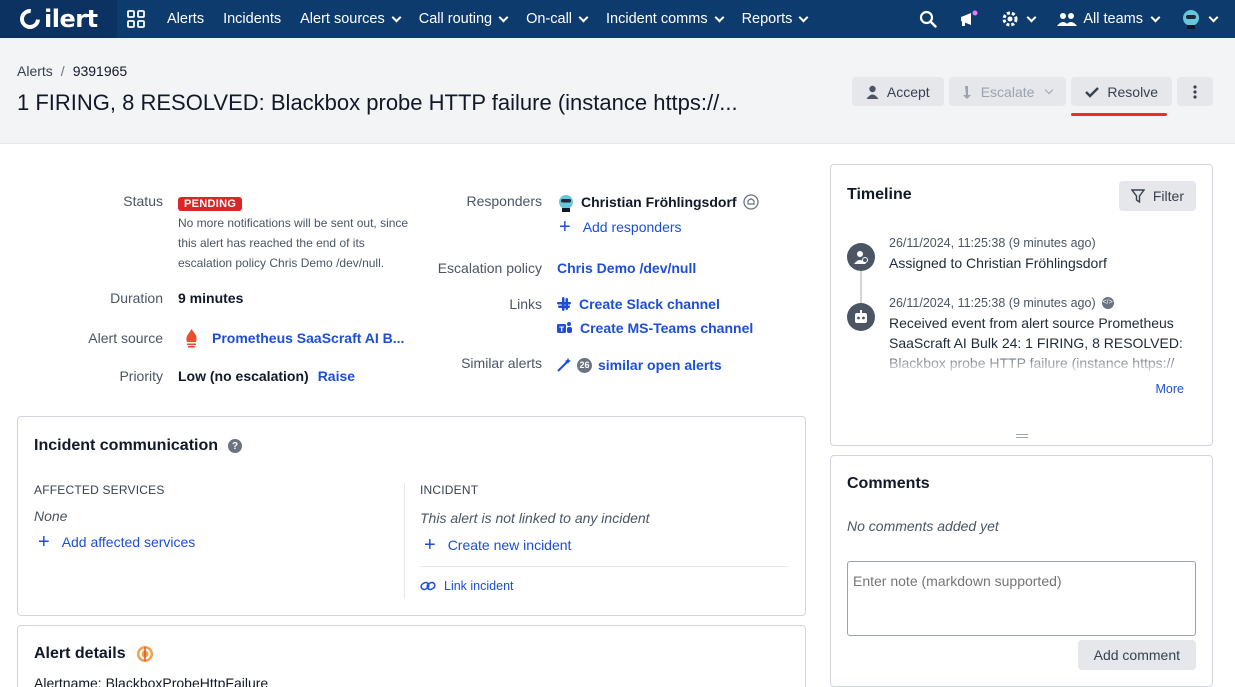 The height and width of the screenshot is (687, 1235). I want to click on escalate-label: Escalate, so click(1007, 91).